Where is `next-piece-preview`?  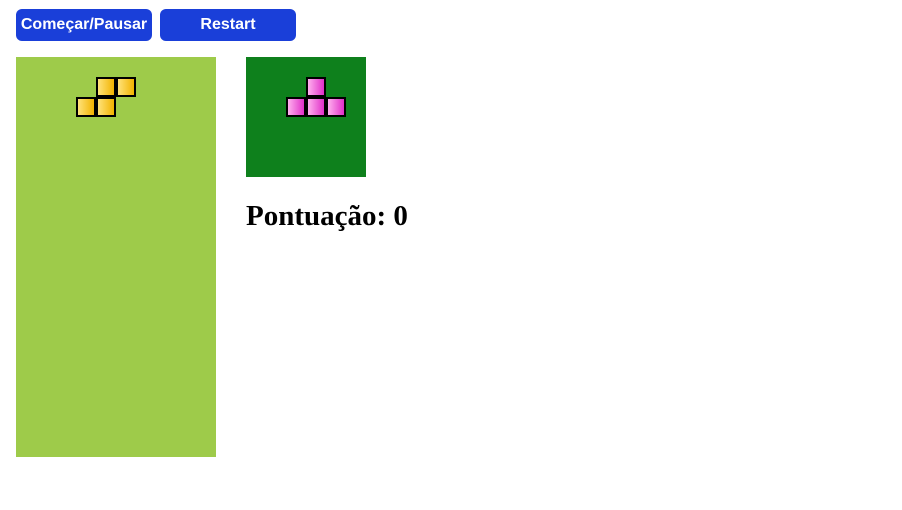
next-piece-preview is located at coordinates (306, 117).